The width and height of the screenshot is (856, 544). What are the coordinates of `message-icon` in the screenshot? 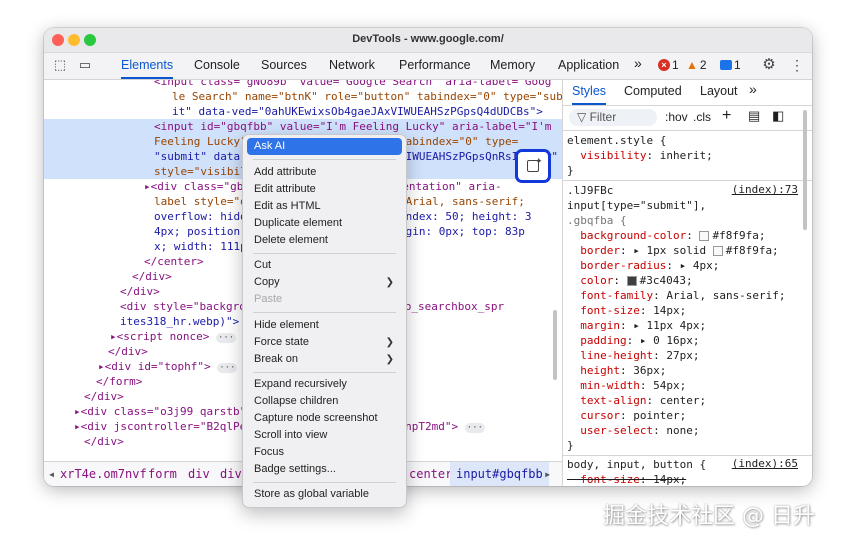 It's located at (726, 65).